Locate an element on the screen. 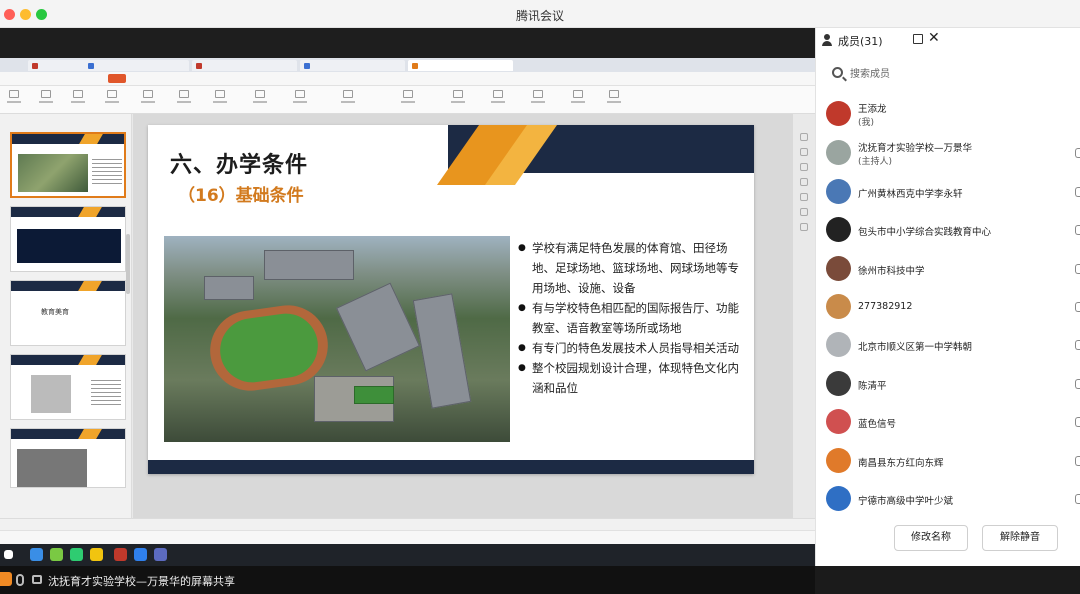 The image size is (1080, 594). member-name: 宁德市高级中学叶少斌 is located at coordinates (906, 501).